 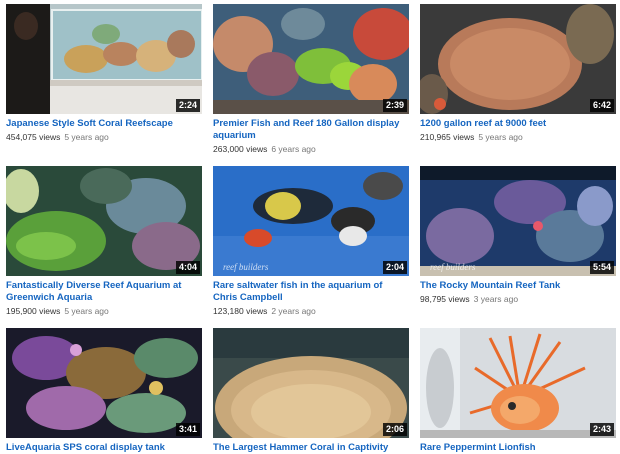 I want to click on video-card: 3:41 LiveAquaria SPS coral display tank, so click(x=104, y=391).